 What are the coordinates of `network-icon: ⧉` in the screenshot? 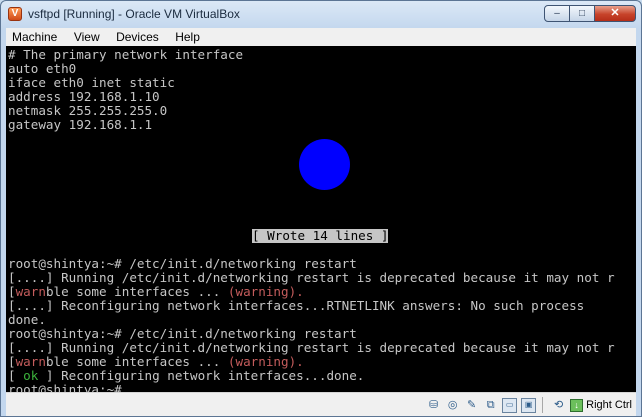 It's located at (490, 405).